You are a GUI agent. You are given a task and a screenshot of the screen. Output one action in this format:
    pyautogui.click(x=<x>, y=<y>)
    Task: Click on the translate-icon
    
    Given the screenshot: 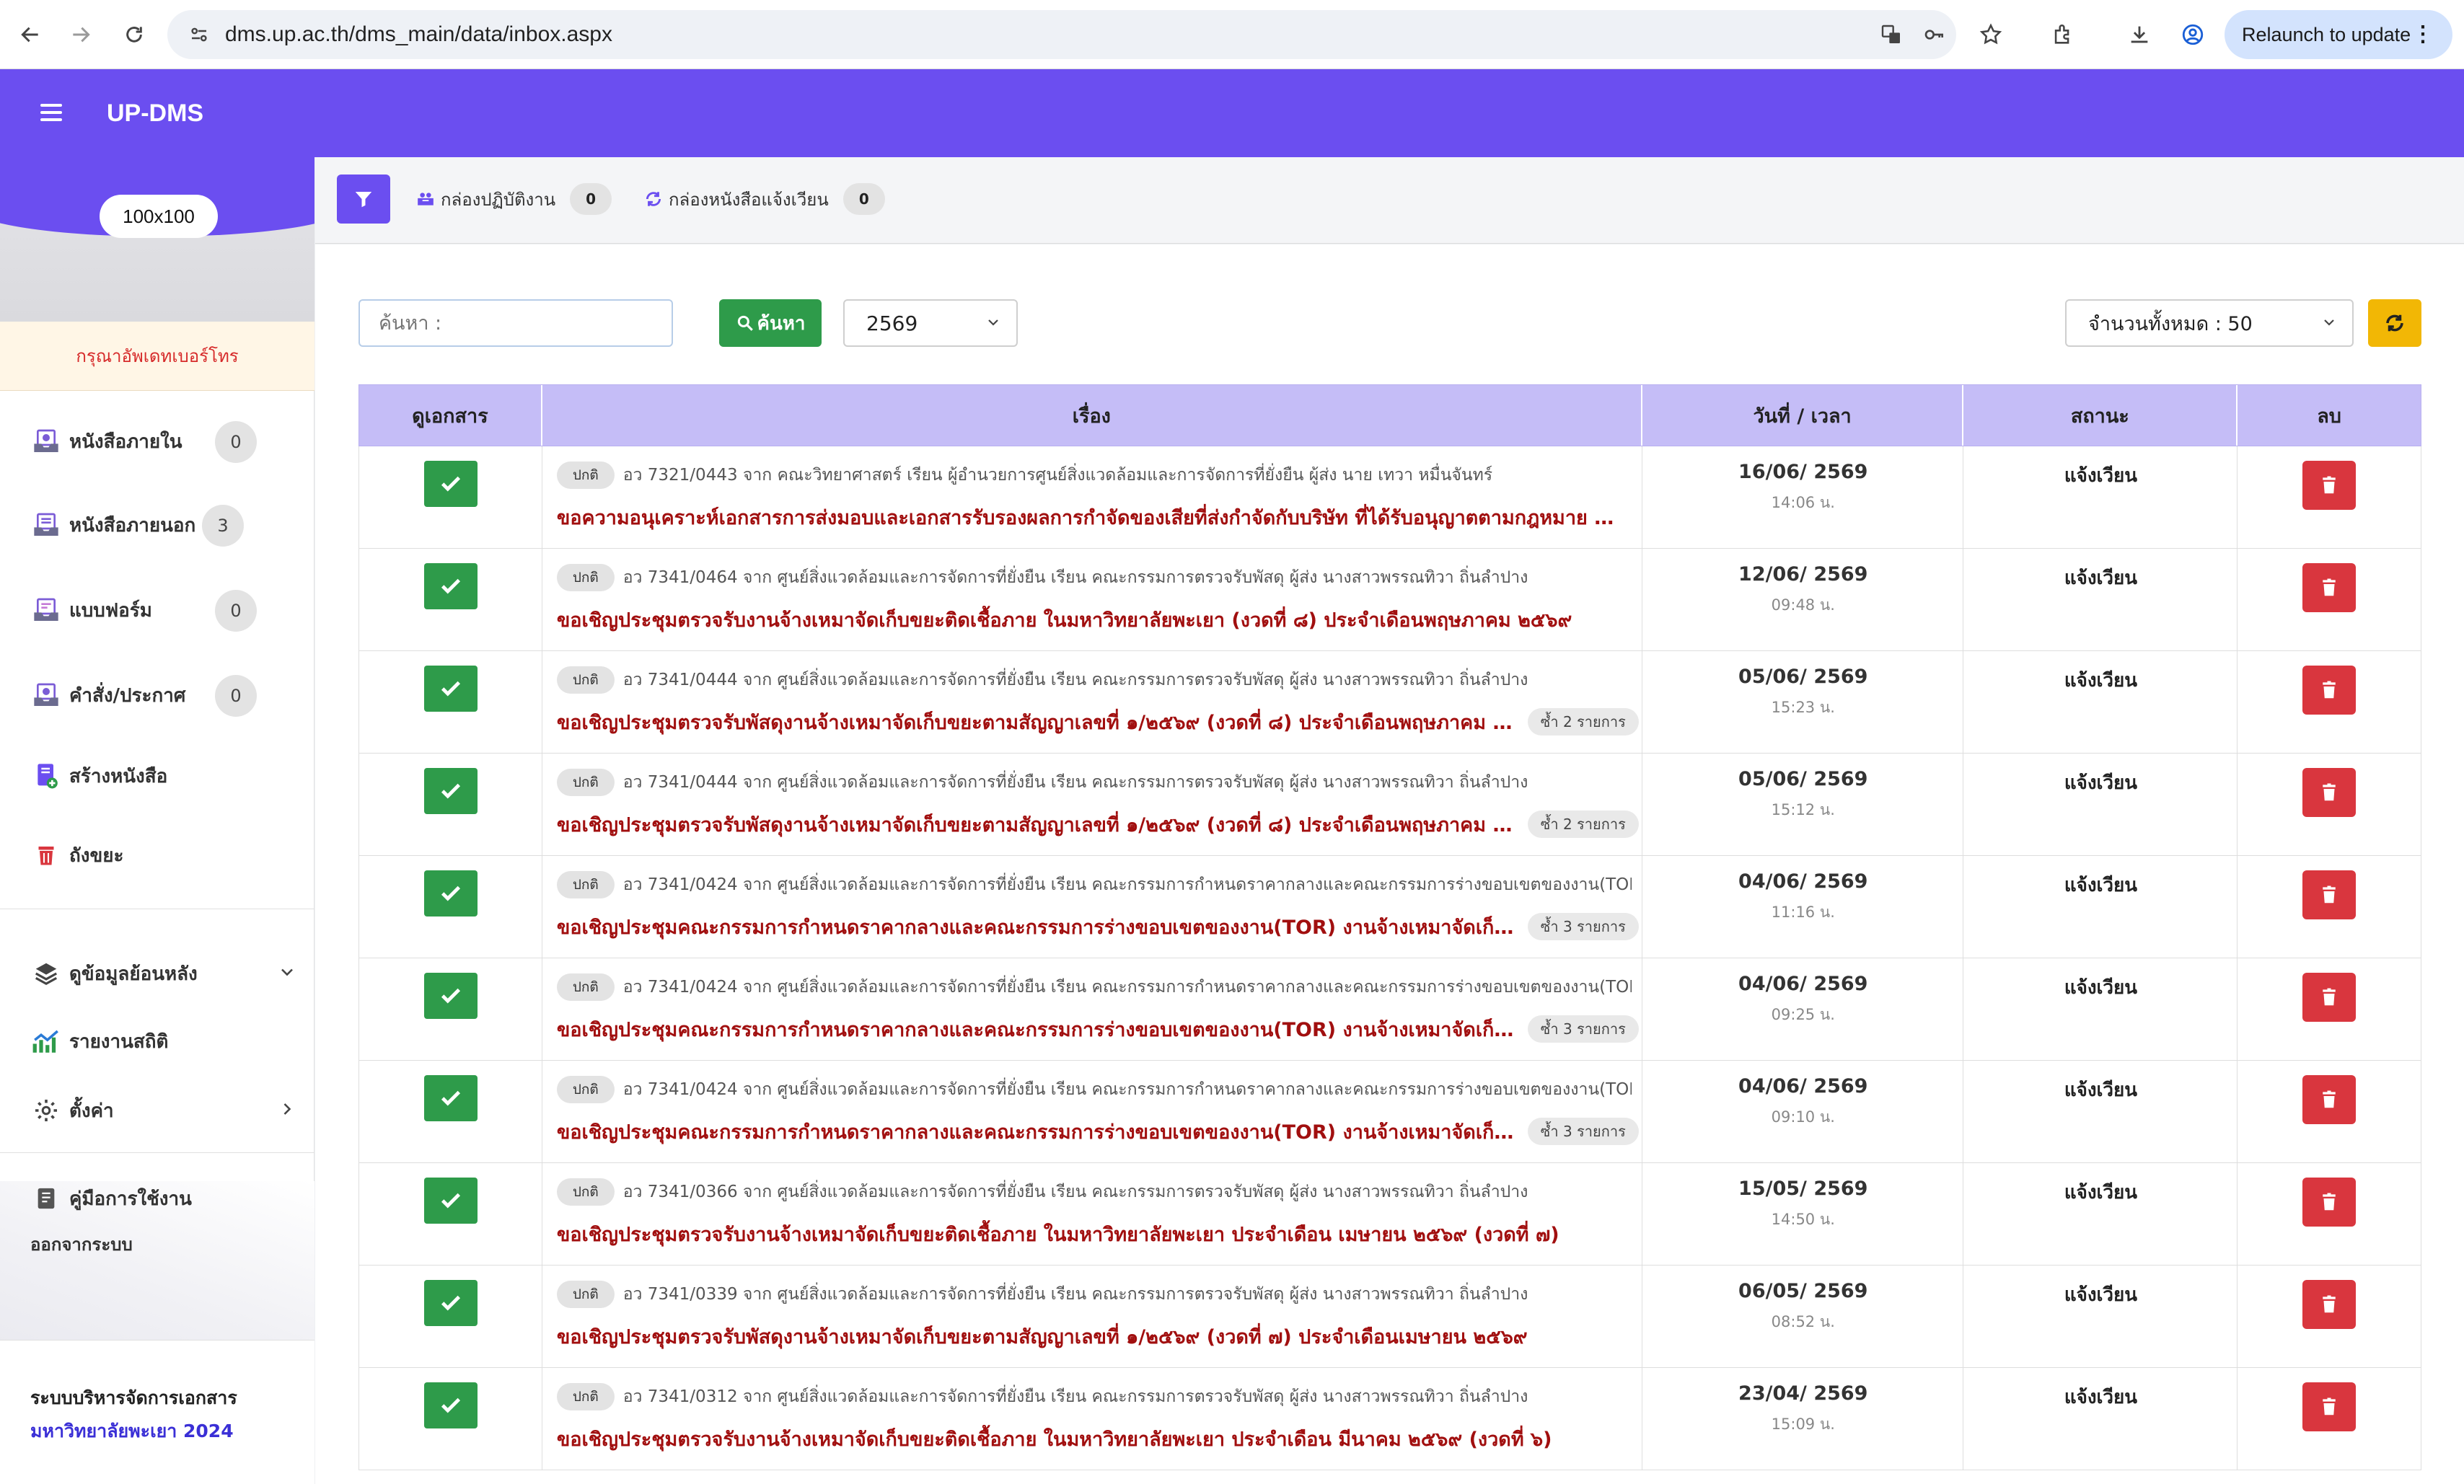 What is the action you would take?
    pyautogui.click(x=1892, y=35)
    